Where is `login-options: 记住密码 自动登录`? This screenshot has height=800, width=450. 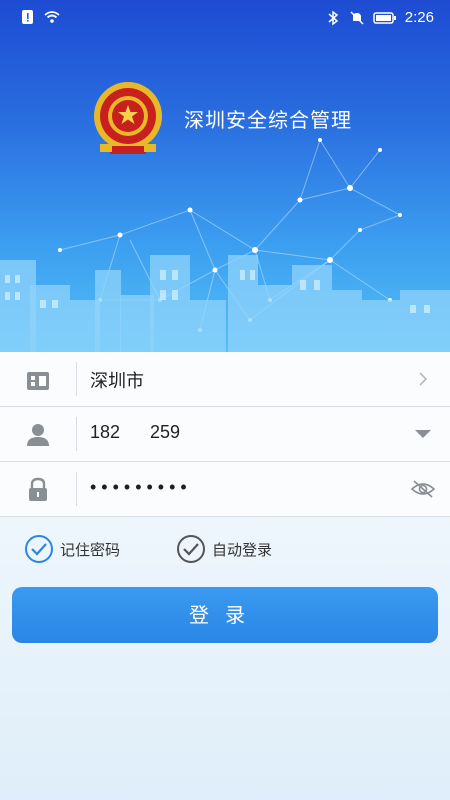
login-options: 记住密码 自动登录 is located at coordinates (225, 547).